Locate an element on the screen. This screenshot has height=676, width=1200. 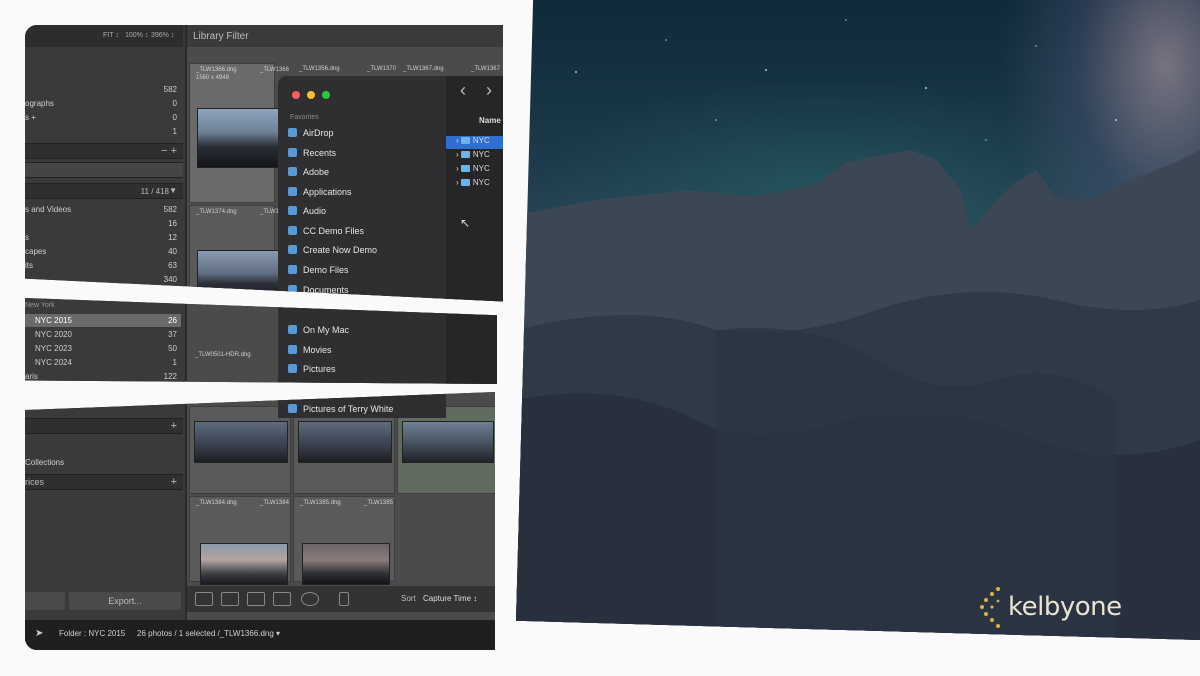
finder-item-cc-demo-files: CC Demo Files is located at coordinates (326, 231).